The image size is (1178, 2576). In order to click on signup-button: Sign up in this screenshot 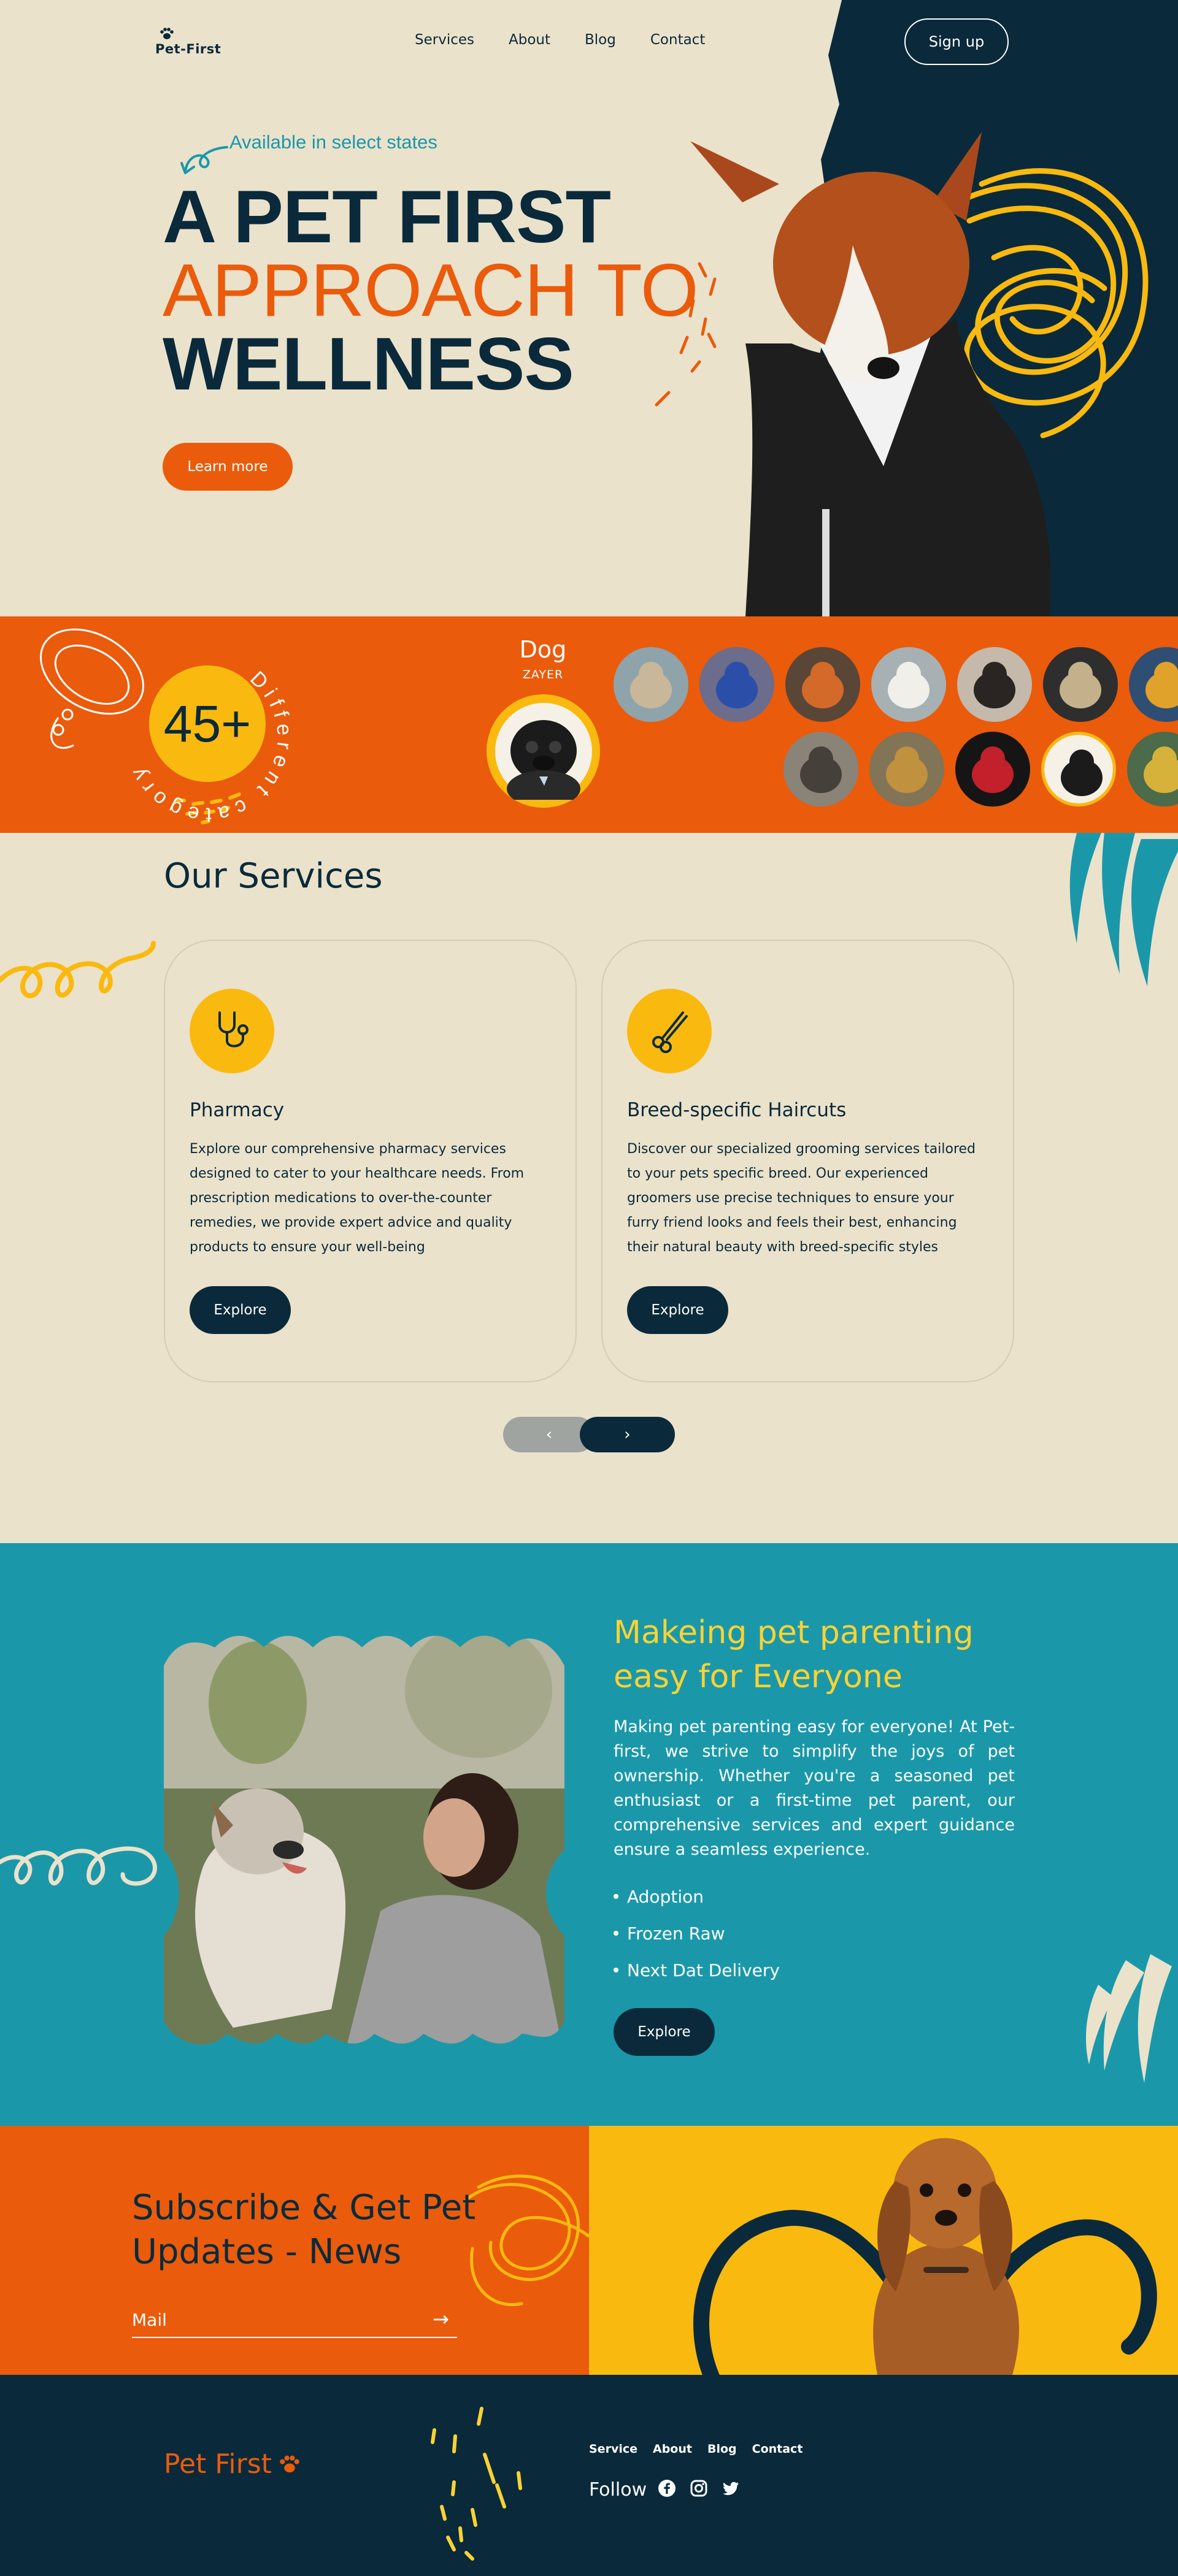, I will do `click(956, 41)`.